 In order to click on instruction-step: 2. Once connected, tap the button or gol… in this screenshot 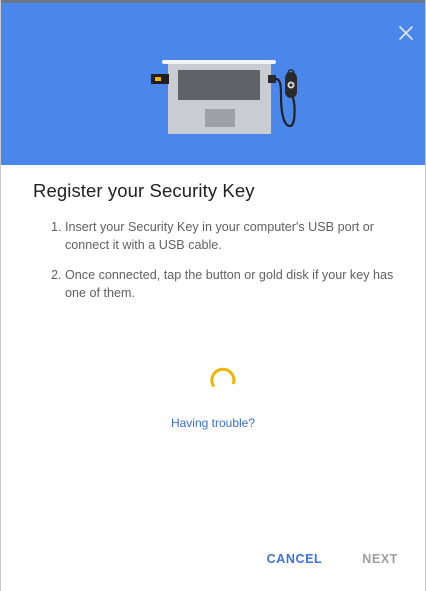, I will do `click(233, 284)`.